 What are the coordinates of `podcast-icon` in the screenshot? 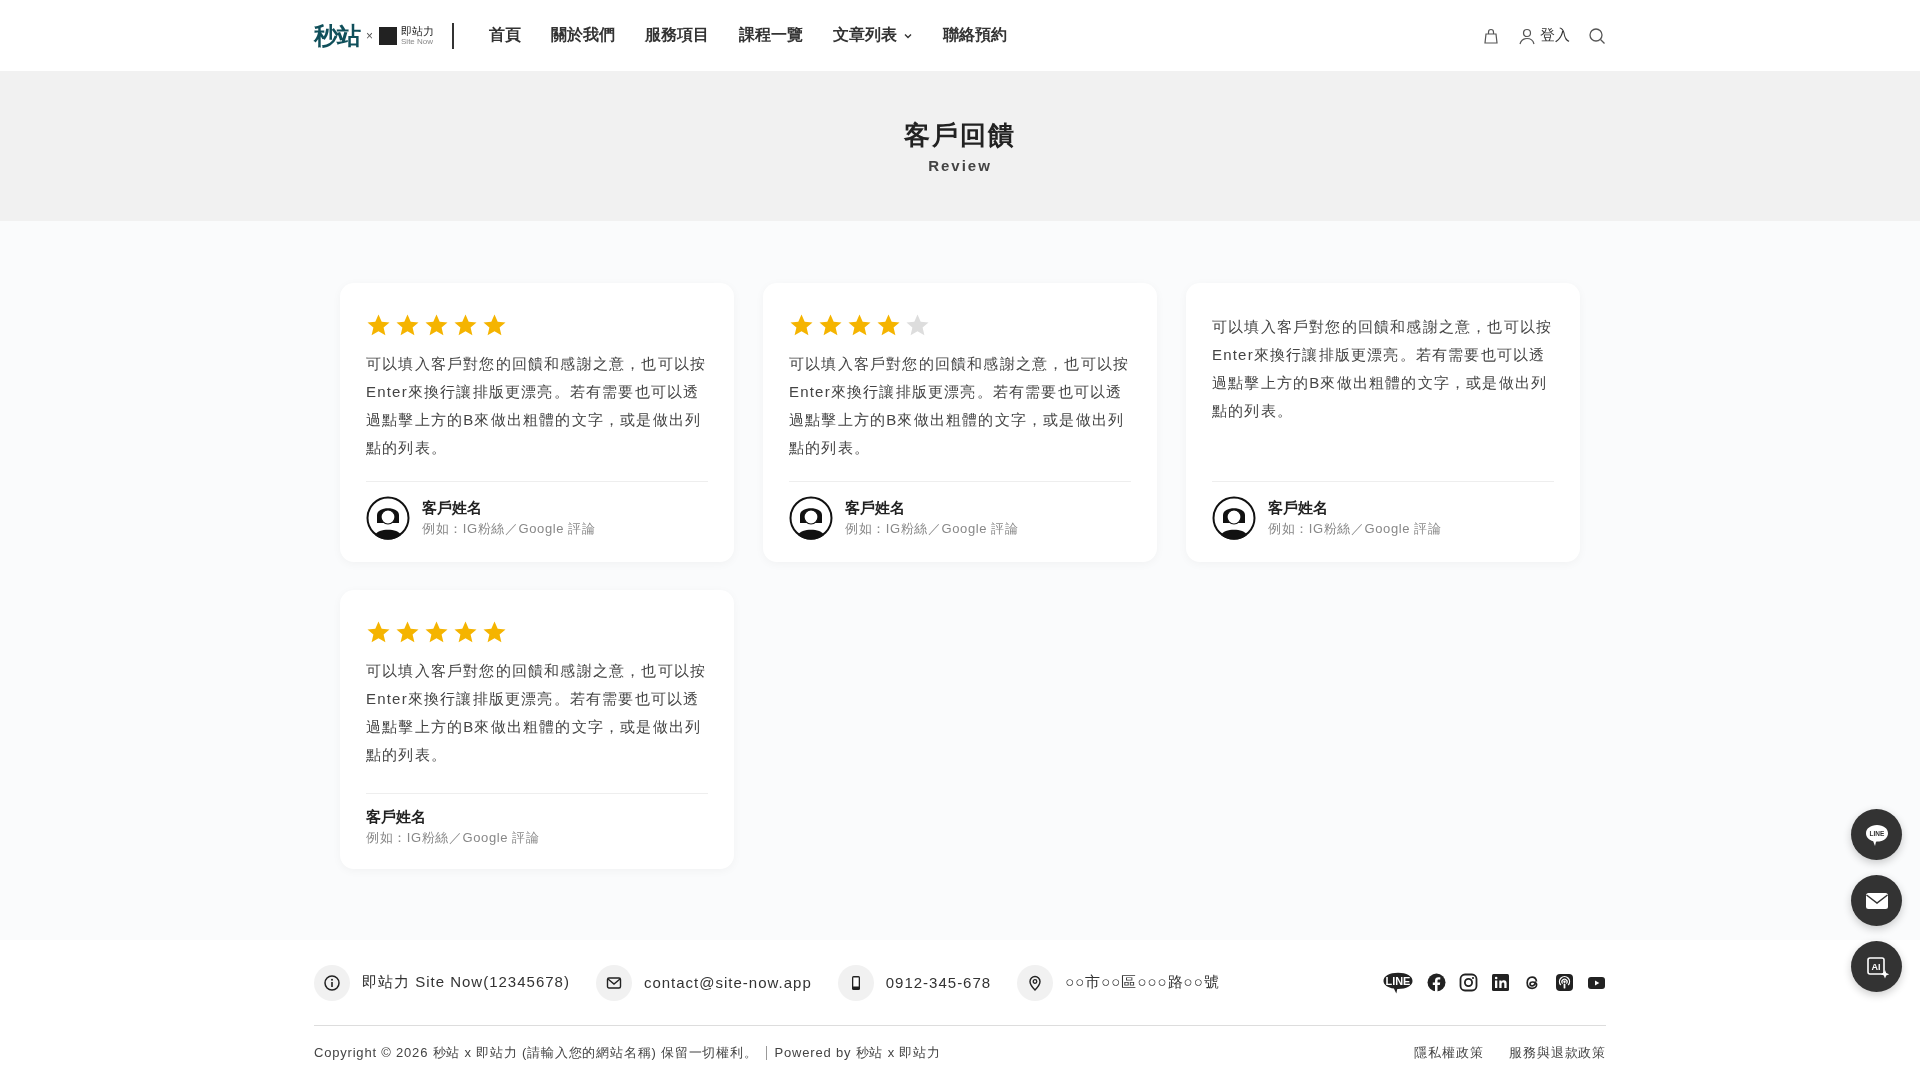 It's located at (1564, 982).